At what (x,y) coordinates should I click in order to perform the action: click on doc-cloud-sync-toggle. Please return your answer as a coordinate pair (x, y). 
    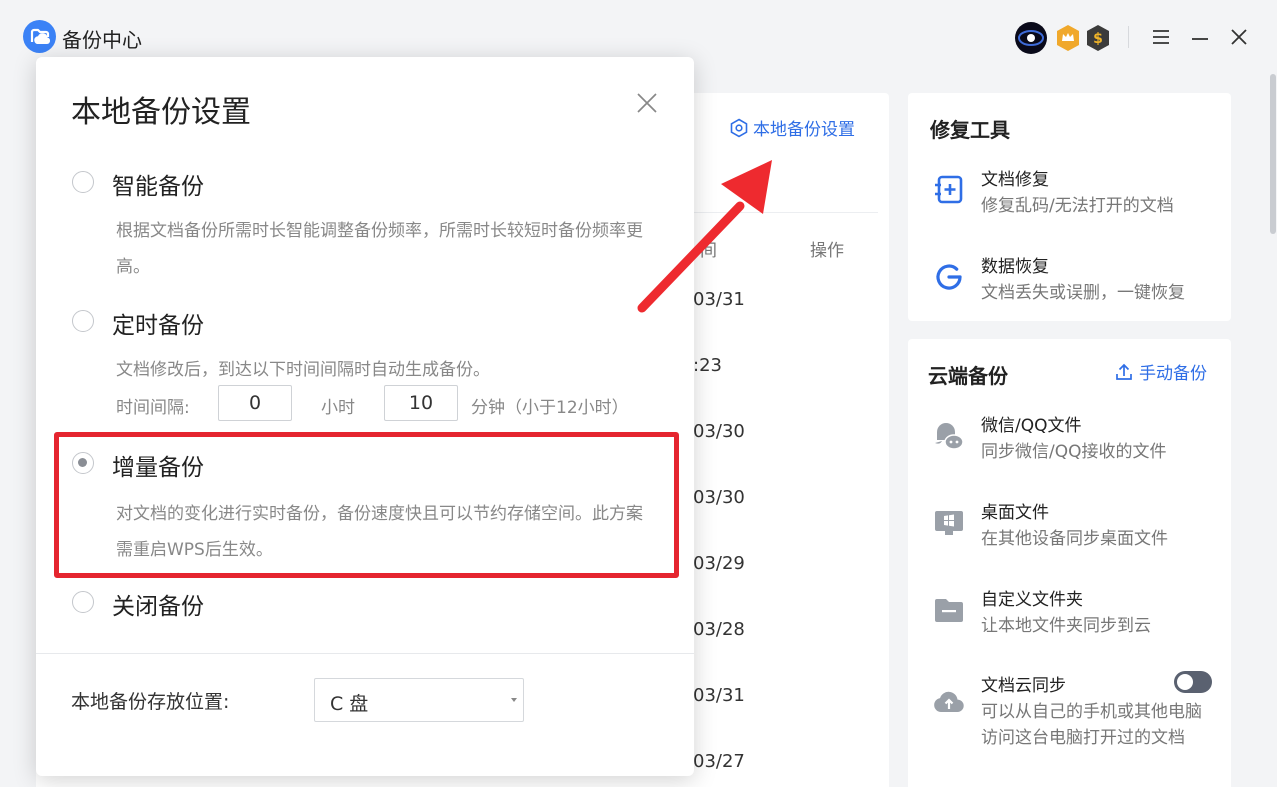
    Looking at the image, I should click on (1193, 682).